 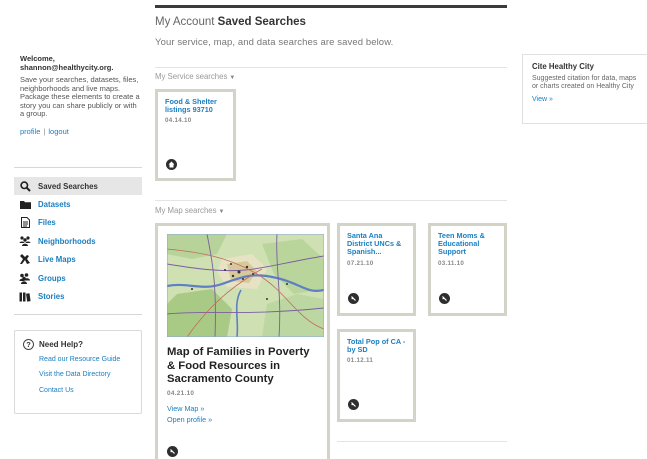 What do you see at coordinates (25, 278) in the screenshot?
I see `group-icon` at bounding box center [25, 278].